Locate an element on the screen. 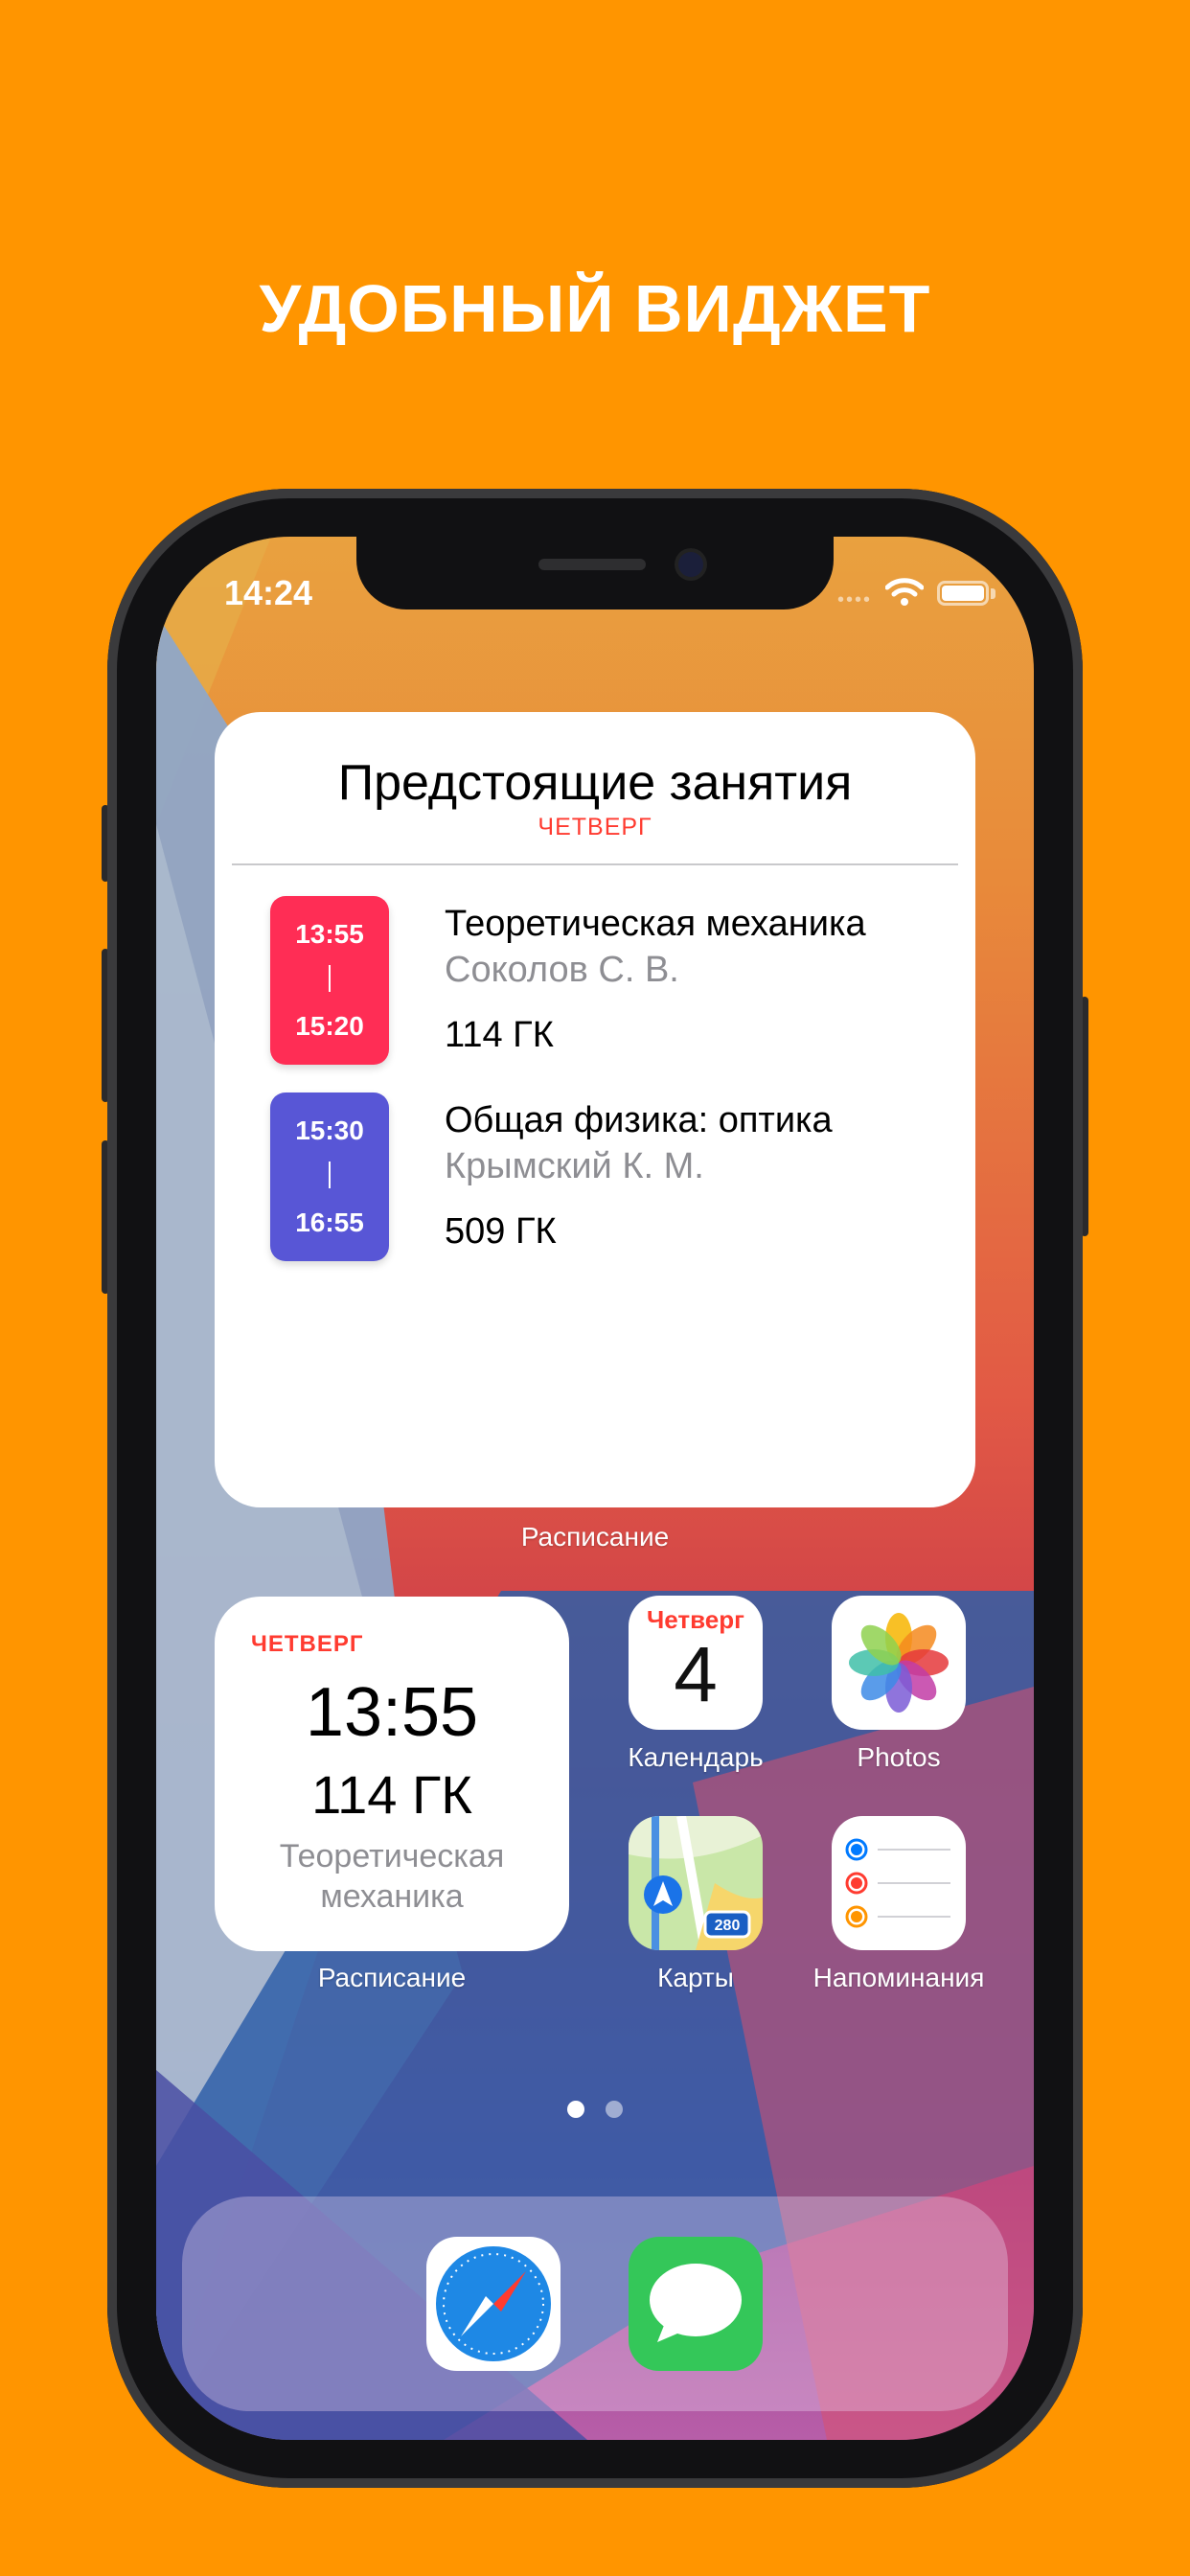 Image resolution: width=1190 pixels, height=2576 pixels. lesson-teacher: Соколов С. В. is located at coordinates (562, 970).